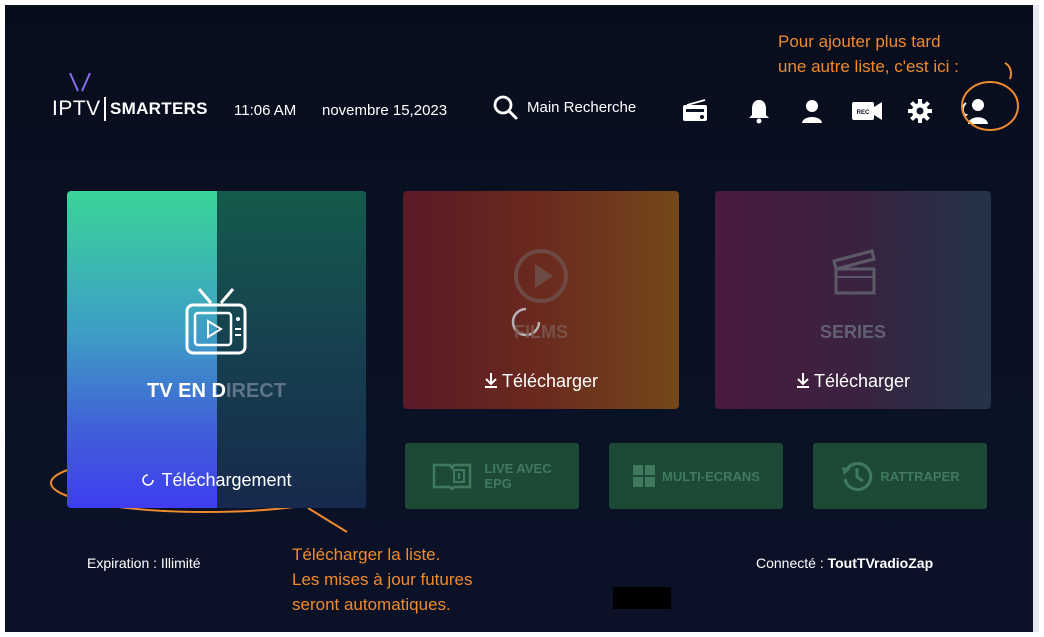 Image resolution: width=1044 pixels, height=637 pixels. What do you see at coordinates (880, 563) in the screenshot?
I see `connected-account: ToutTVradioZap` at bounding box center [880, 563].